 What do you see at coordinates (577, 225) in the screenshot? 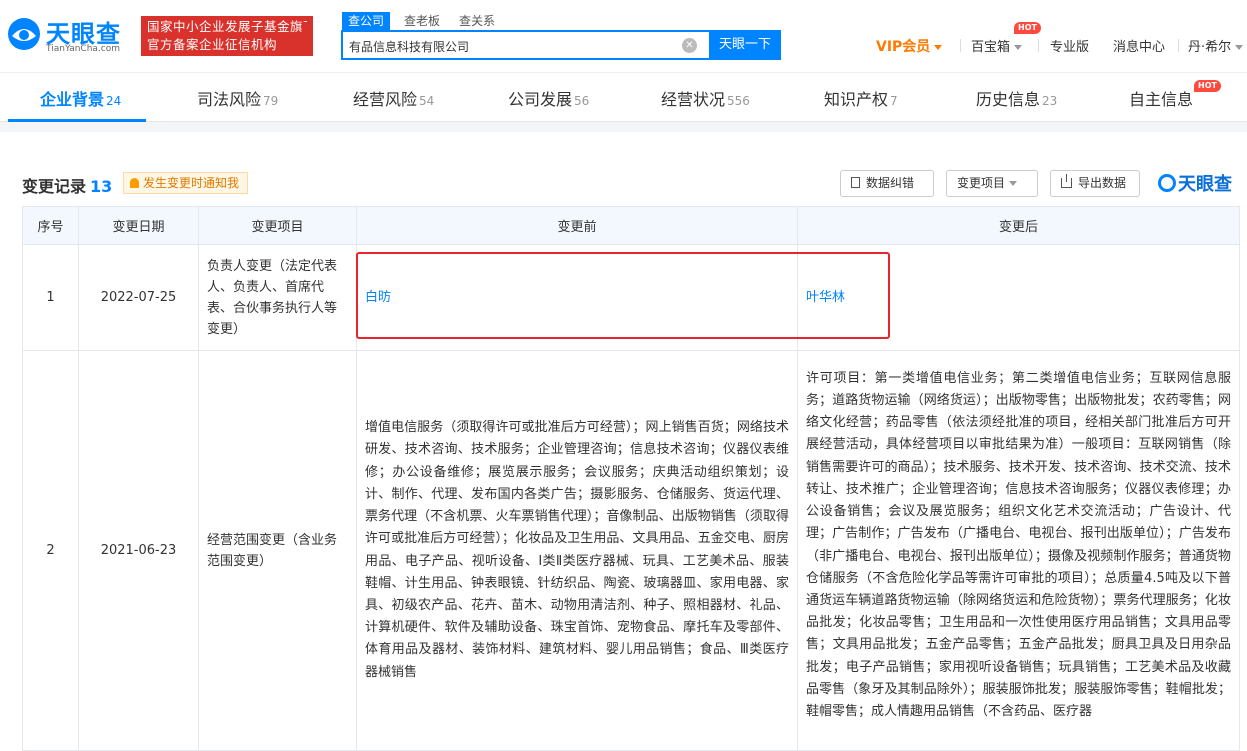
I see `column-header-before: 变更前` at bounding box center [577, 225].